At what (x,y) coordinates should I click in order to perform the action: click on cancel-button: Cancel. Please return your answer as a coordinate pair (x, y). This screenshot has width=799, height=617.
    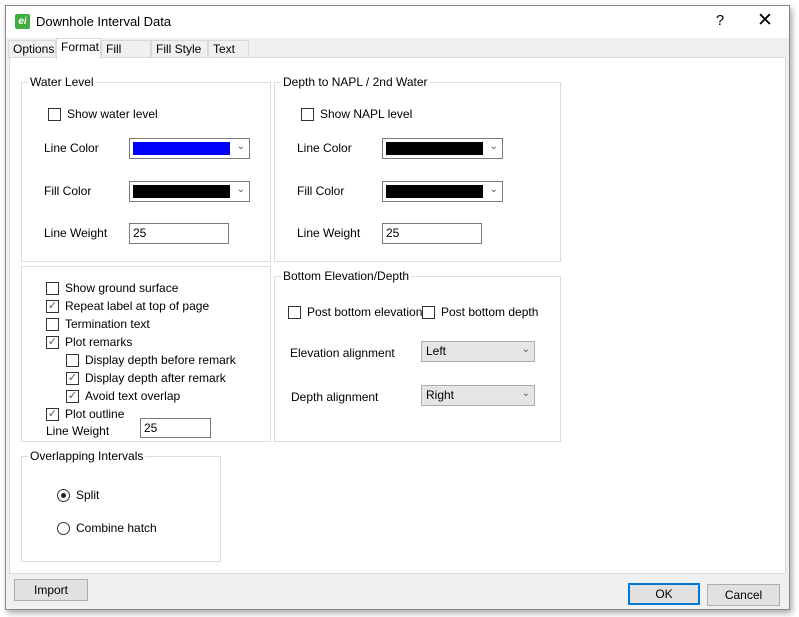
    Looking at the image, I should click on (743, 595).